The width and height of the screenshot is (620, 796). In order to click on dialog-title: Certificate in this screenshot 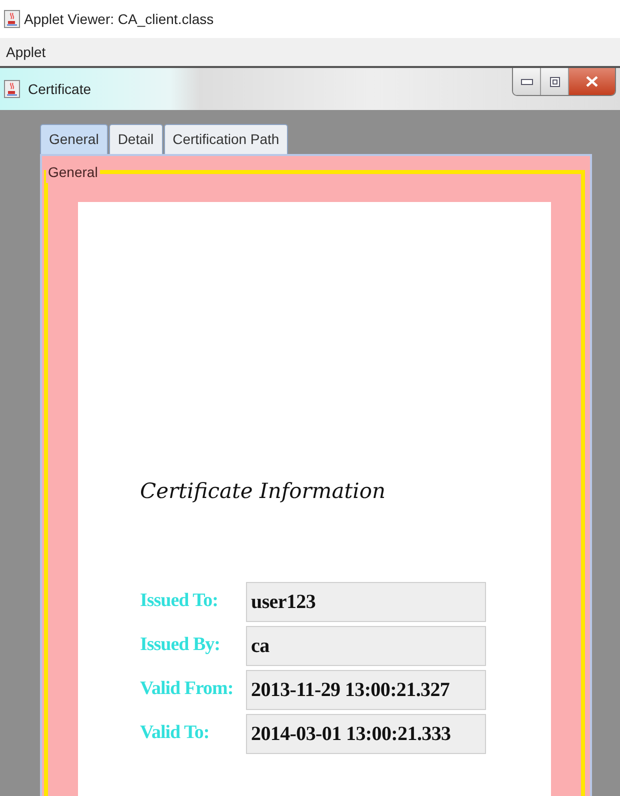, I will do `click(60, 89)`.